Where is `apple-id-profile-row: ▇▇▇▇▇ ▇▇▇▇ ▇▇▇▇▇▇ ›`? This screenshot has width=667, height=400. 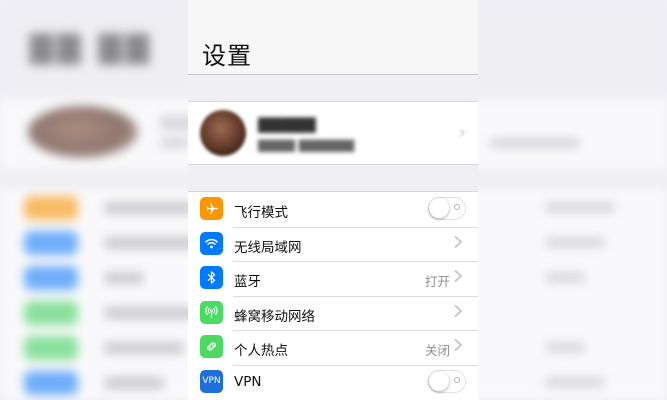 apple-id-profile-row: ▇▇▇▇▇ ▇▇▇▇ ▇▇▇▇▇▇ › is located at coordinates (333, 133).